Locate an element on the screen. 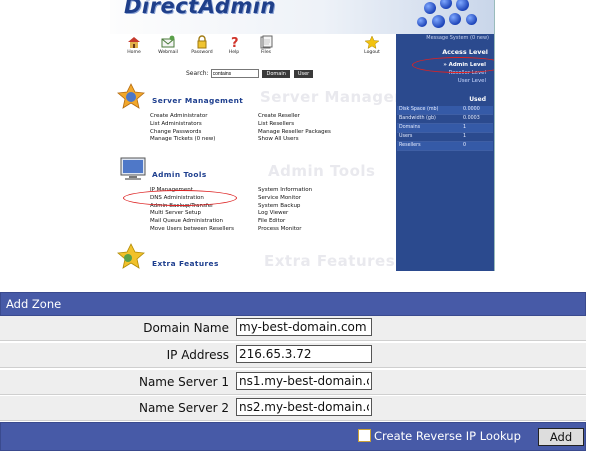 The image size is (591, 455). name-server-1-label: Name Server 1 is located at coordinates (183, 382).